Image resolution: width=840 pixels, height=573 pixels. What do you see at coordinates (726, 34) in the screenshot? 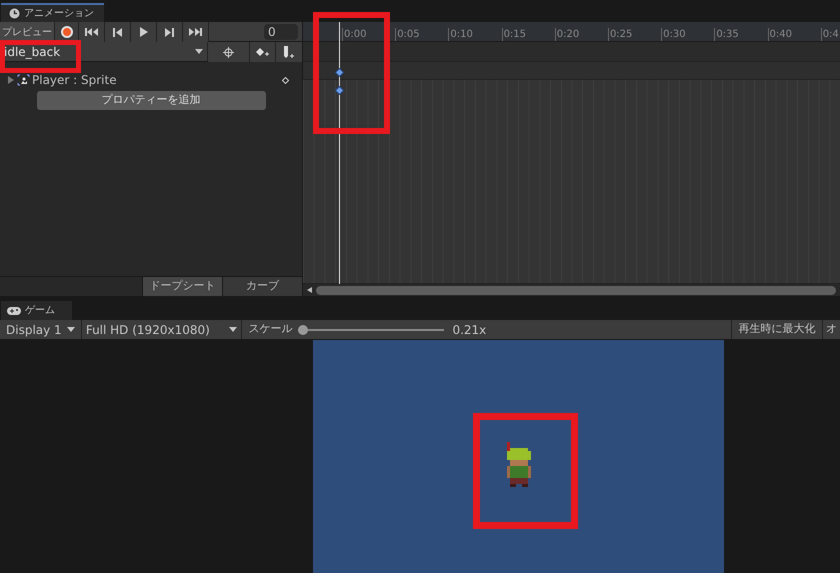
I see `ruler-tick-label: 0:35` at bounding box center [726, 34].